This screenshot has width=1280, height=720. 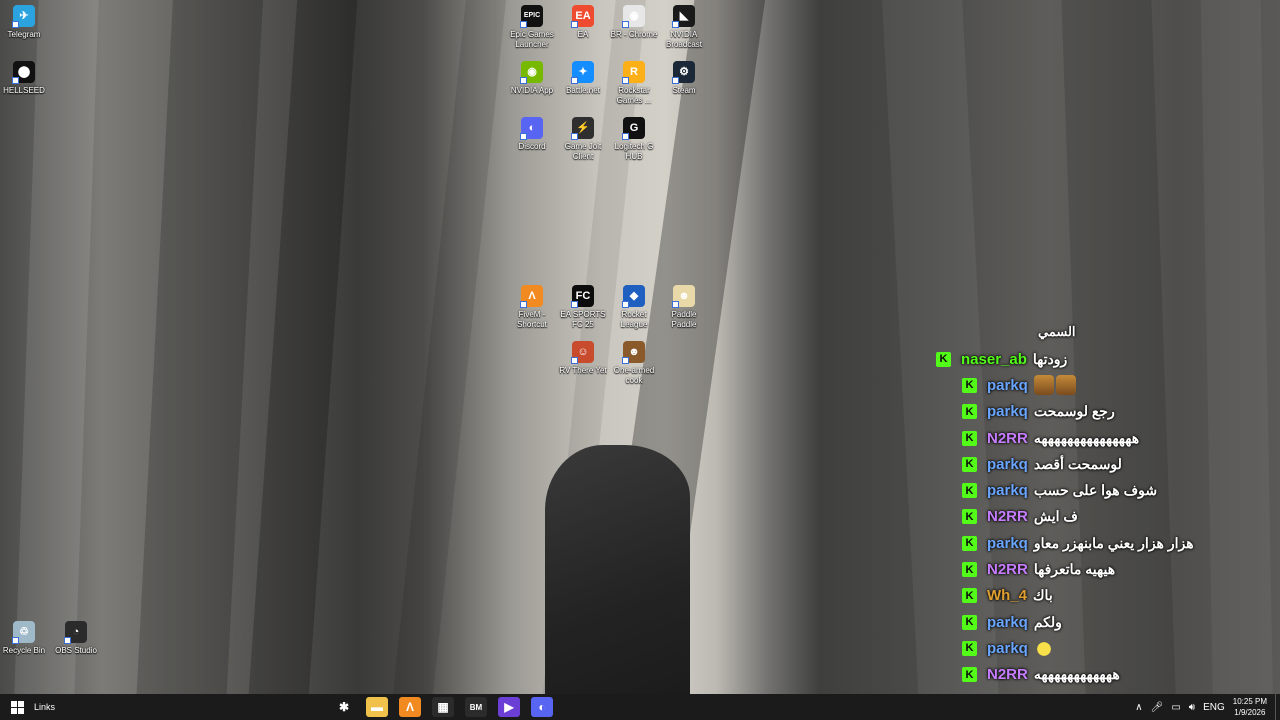 What do you see at coordinates (583, 139) in the screenshot?
I see `desktop-shortcut: ⚡ Game Jolt Client` at bounding box center [583, 139].